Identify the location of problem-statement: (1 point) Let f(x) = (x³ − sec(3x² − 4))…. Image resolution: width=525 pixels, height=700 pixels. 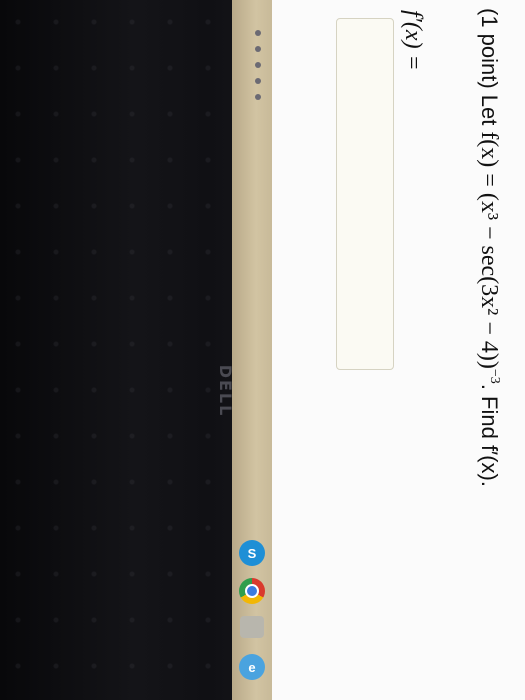
(488, 247).